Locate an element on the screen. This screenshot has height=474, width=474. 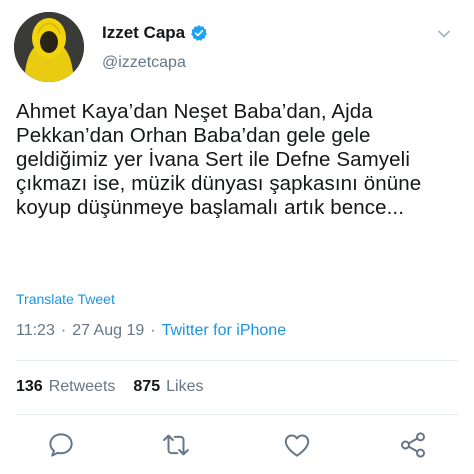
display-name: Izzet Capa is located at coordinates (143, 33).